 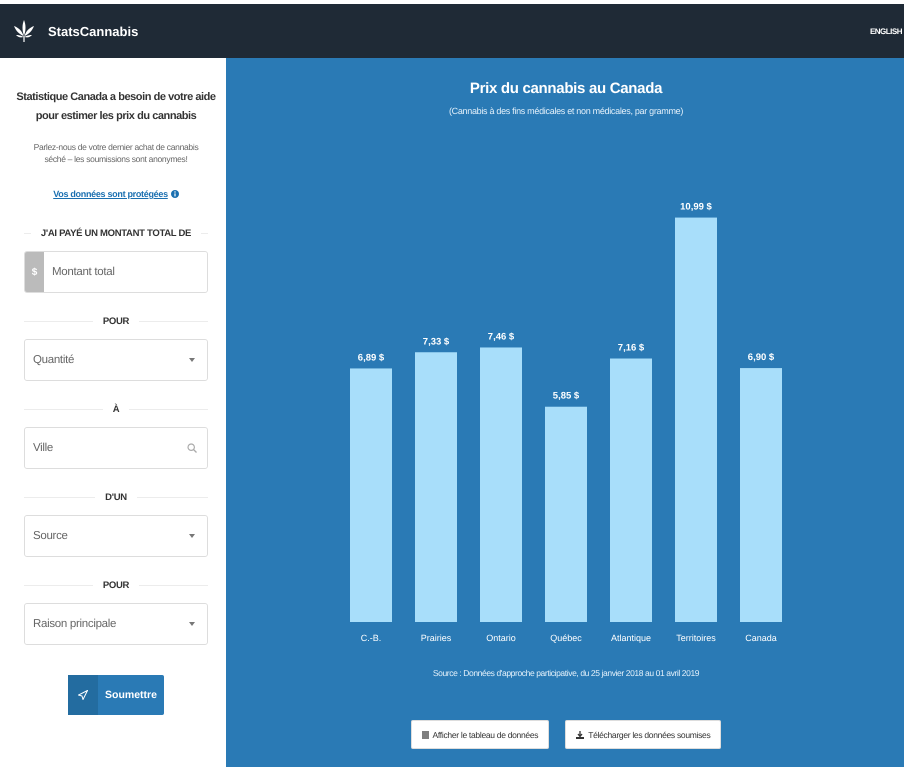 What do you see at coordinates (192, 448) in the screenshot?
I see `search-icon` at bounding box center [192, 448].